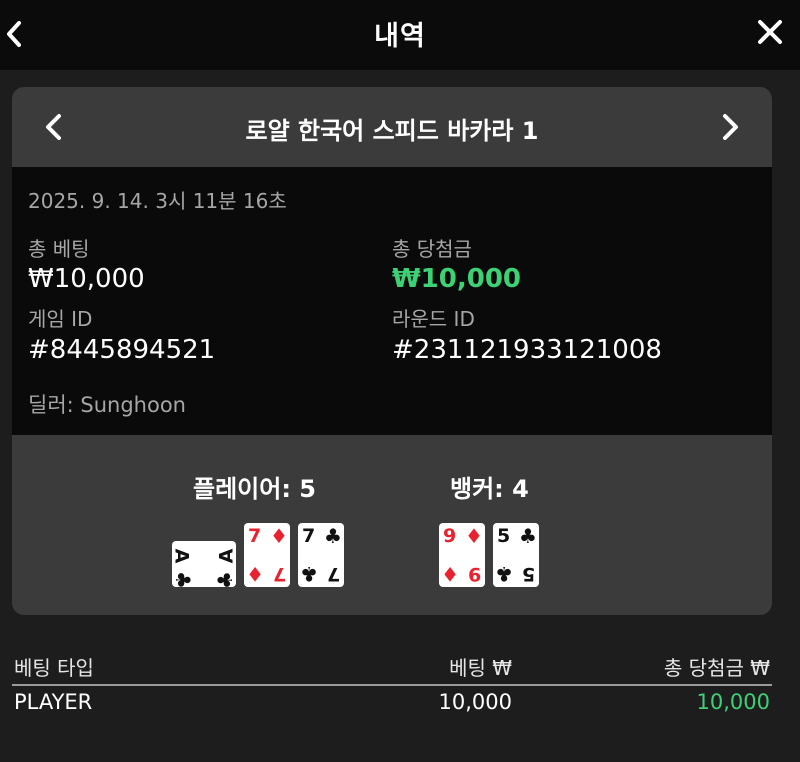 The width and height of the screenshot is (800, 762). Describe the element at coordinates (54, 668) in the screenshot. I see `col-header-bet-type: 베팅 타입` at that location.